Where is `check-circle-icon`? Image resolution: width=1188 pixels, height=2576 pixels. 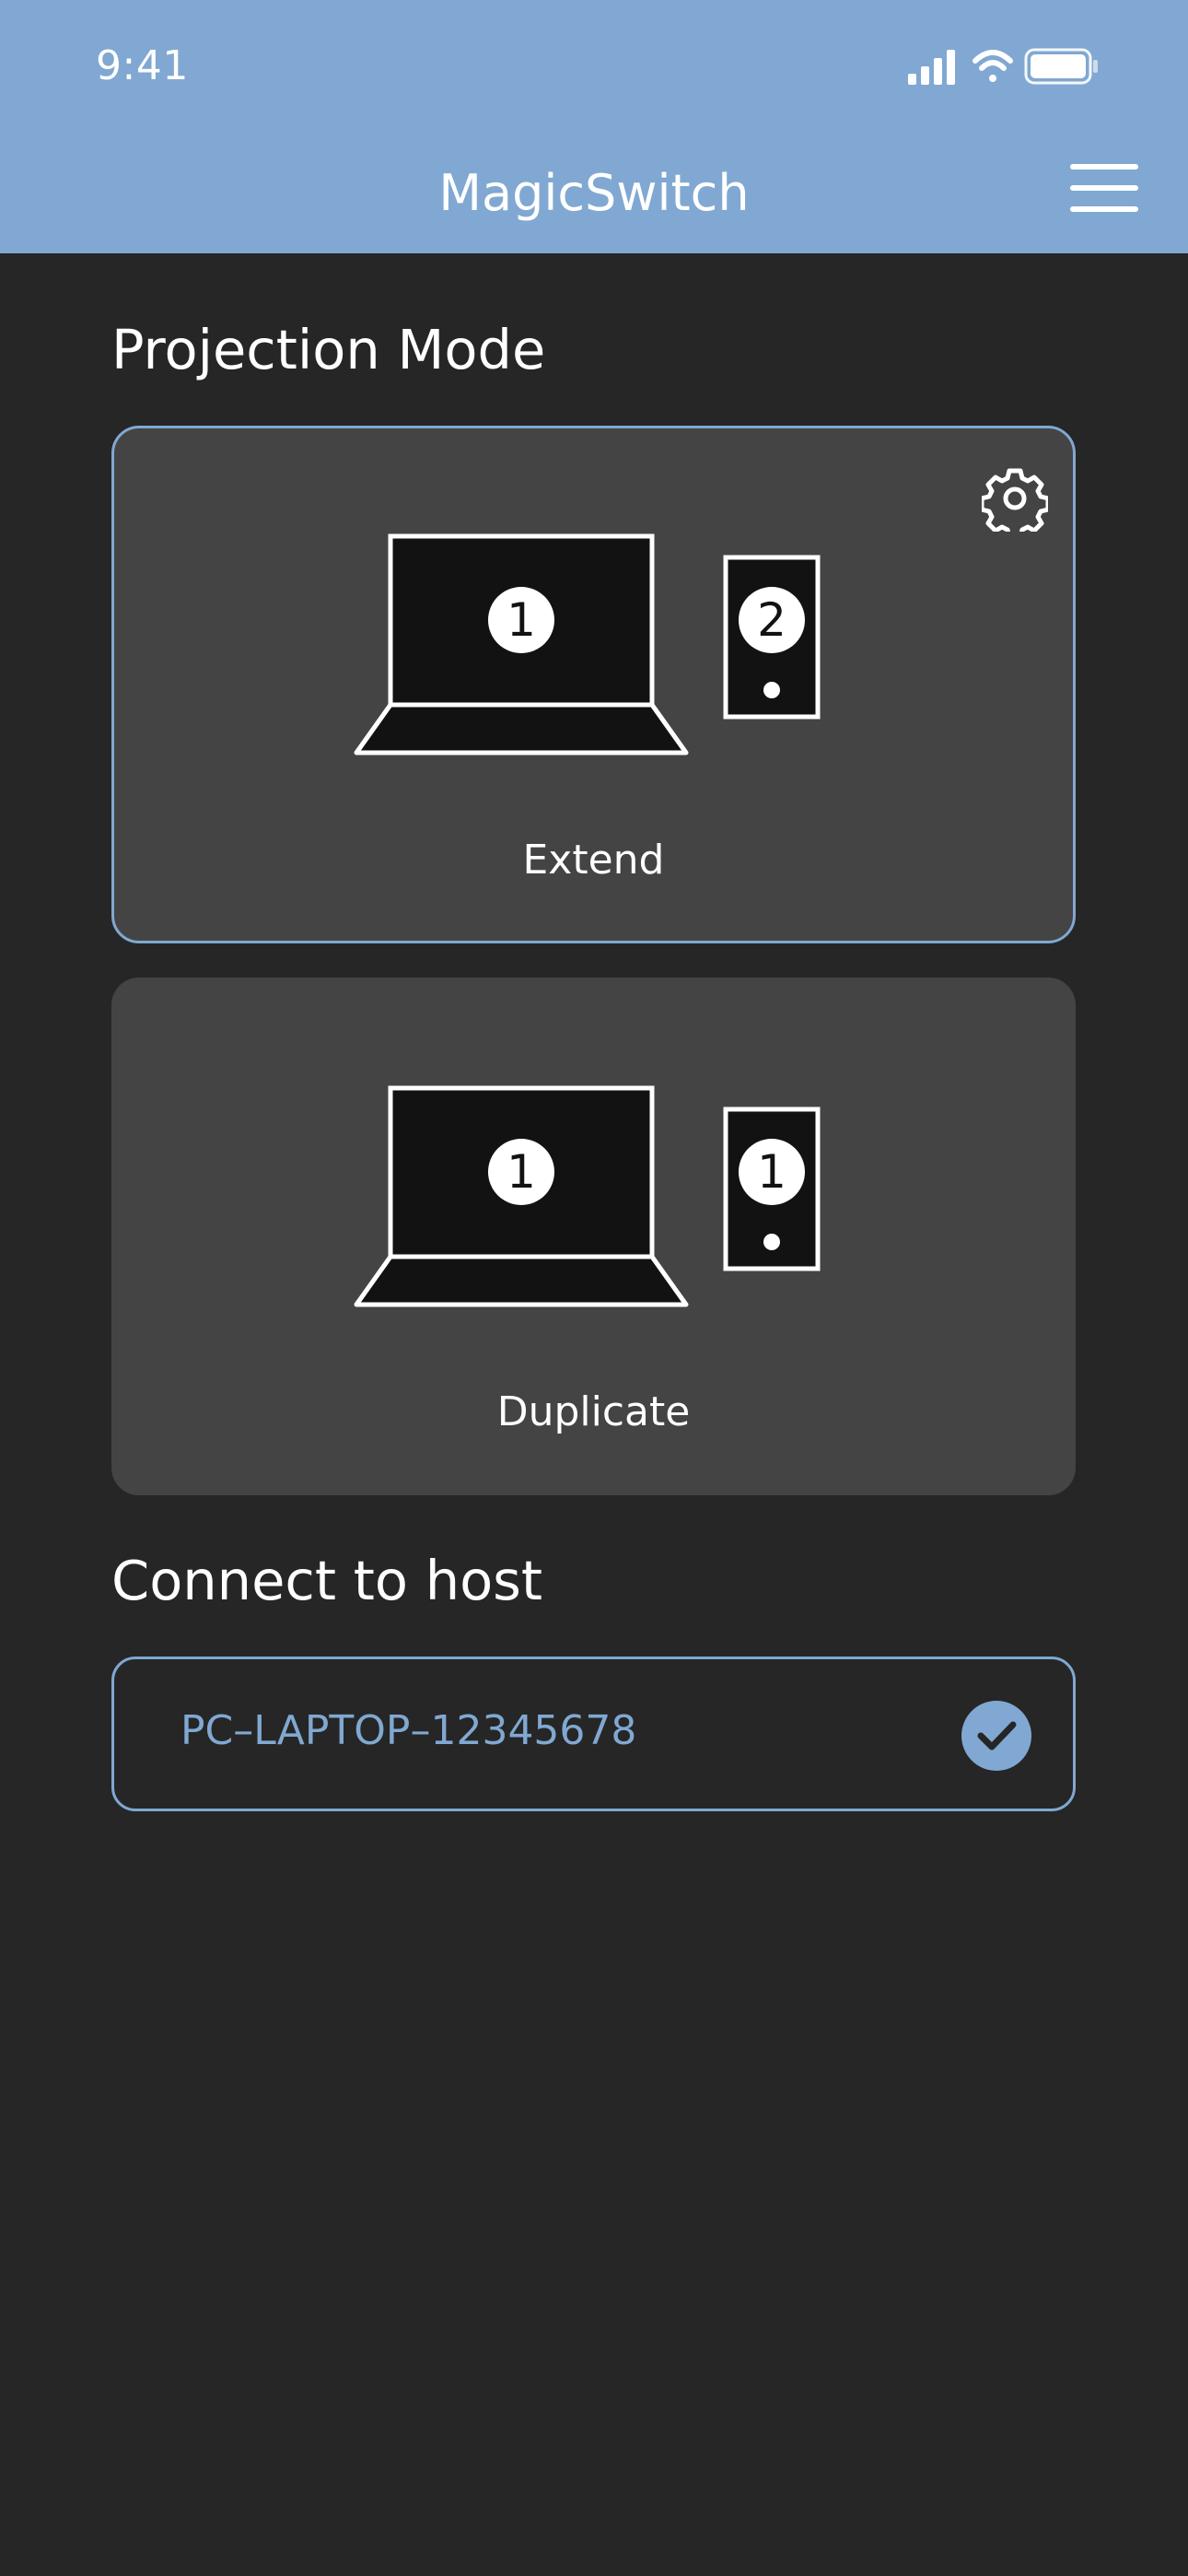
check-circle-icon is located at coordinates (996, 1736).